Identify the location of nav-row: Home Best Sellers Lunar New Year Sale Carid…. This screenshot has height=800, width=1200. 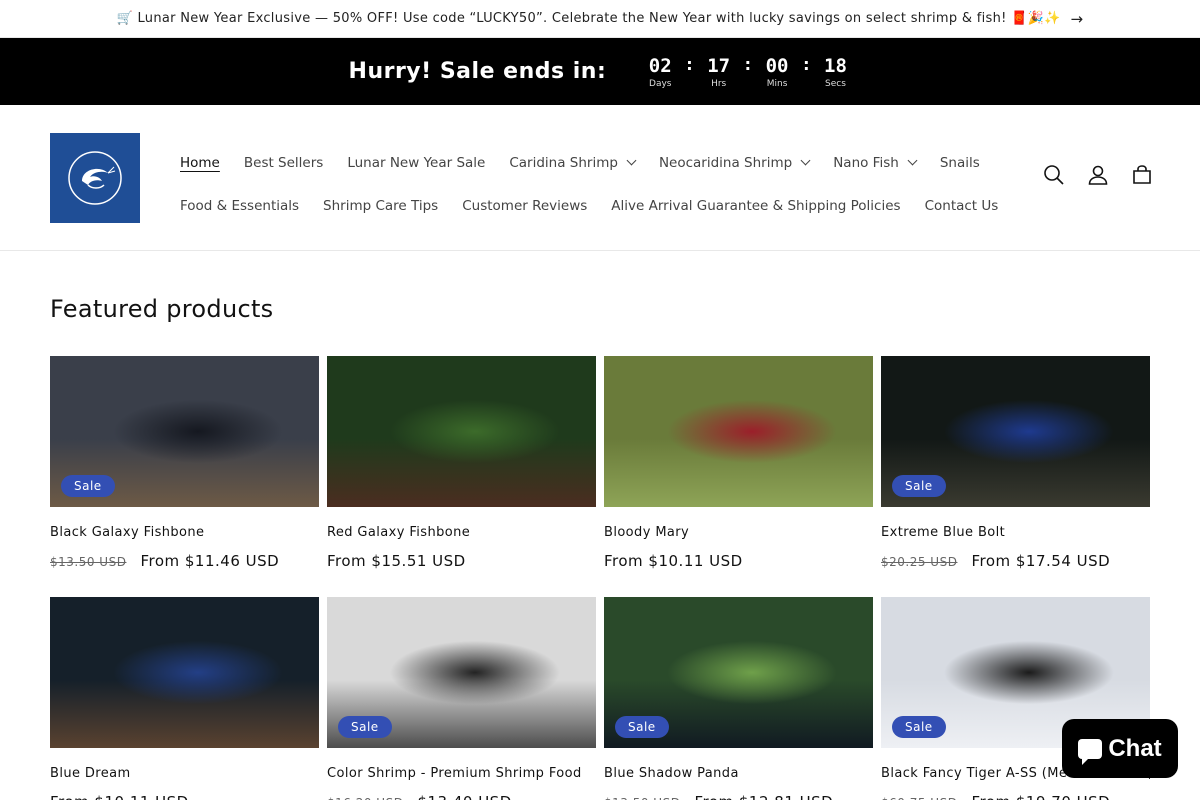
(583, 162).